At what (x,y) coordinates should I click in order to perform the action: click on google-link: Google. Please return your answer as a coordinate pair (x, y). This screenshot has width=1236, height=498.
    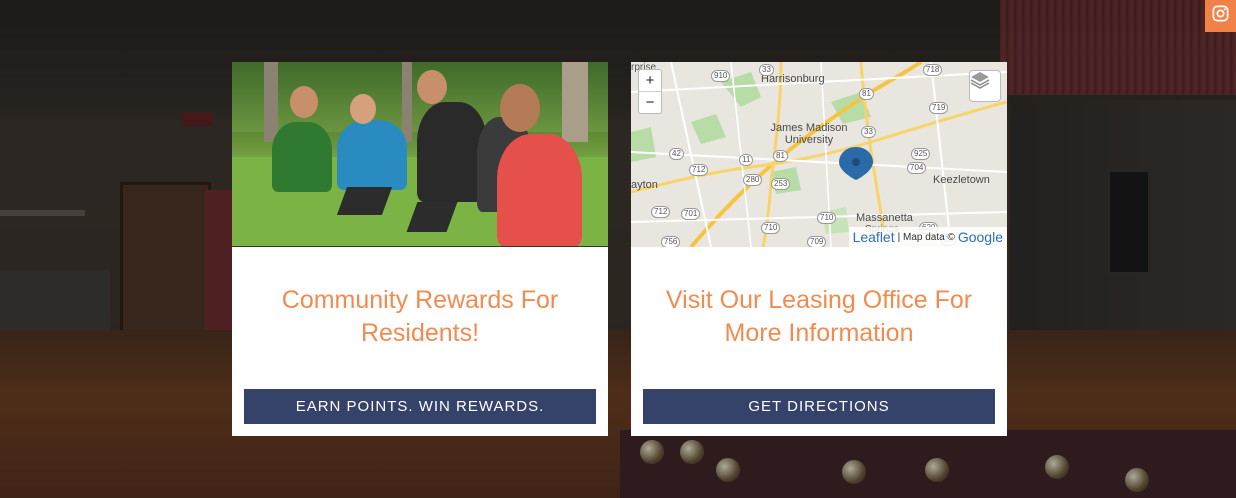
    Looking at the image, I should click on (980, 237).